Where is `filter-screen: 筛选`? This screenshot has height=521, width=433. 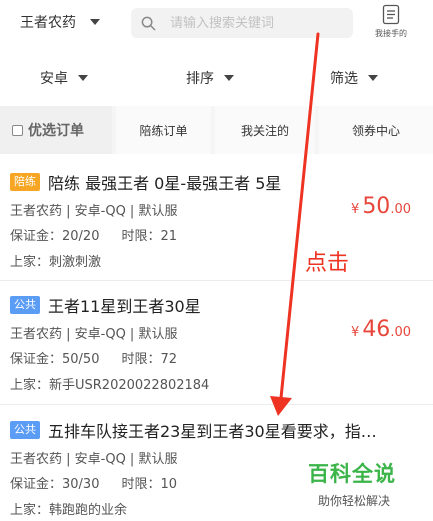
filter-screen: 筛选 is located at coordinates (354, 78).